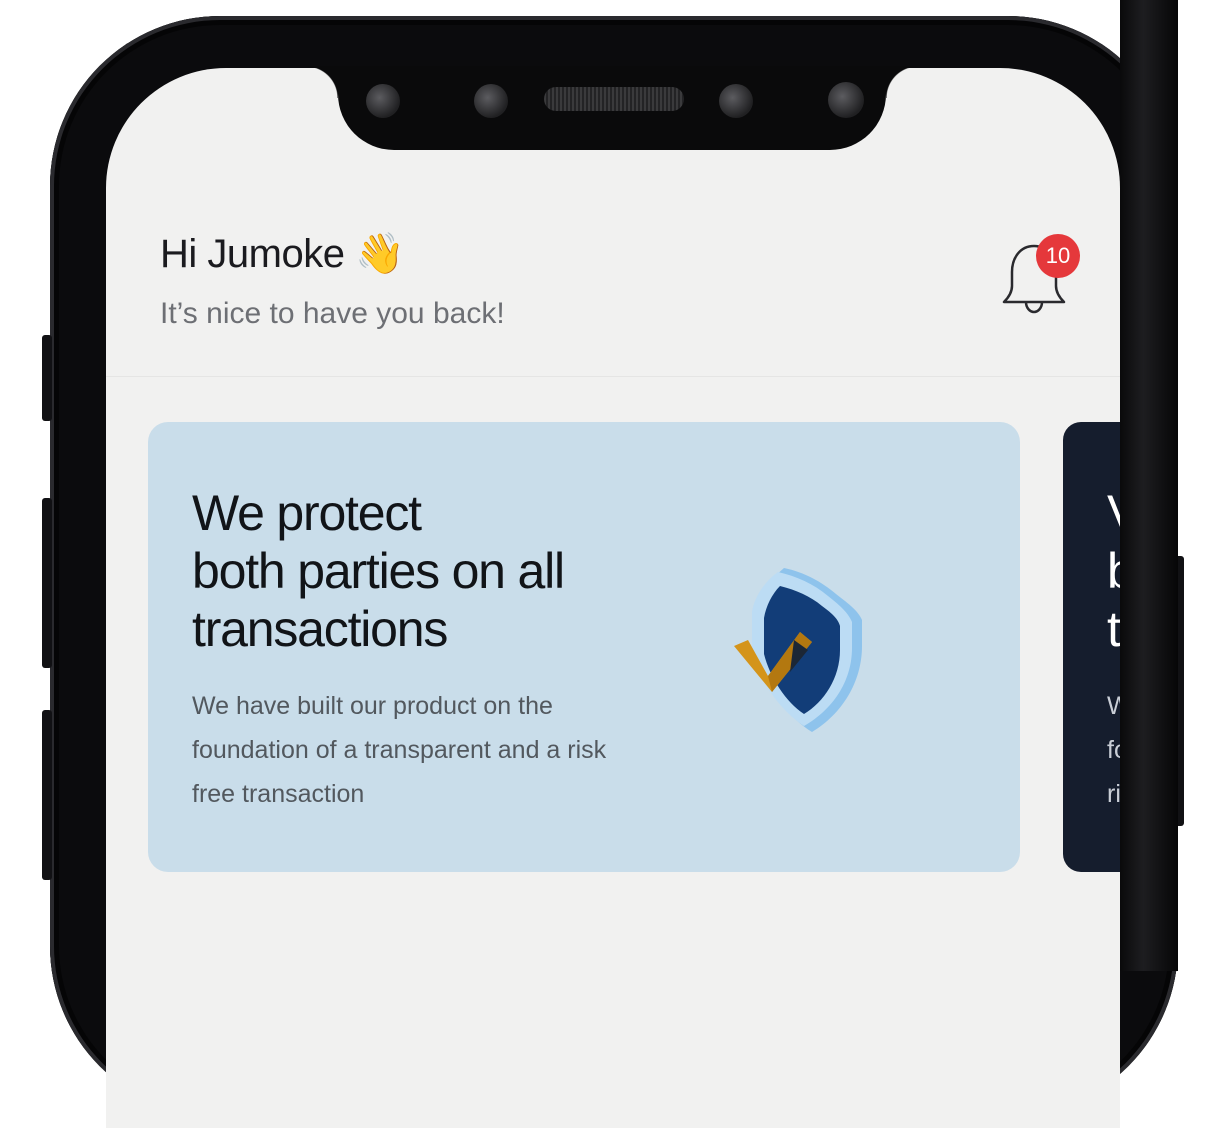 Image resolution: width=1206 pixels, height=1128 pixels. What do you see at coordinates (383, 101) in the screenshot?
I see `sensor-left` at bounding box center [383, 101].